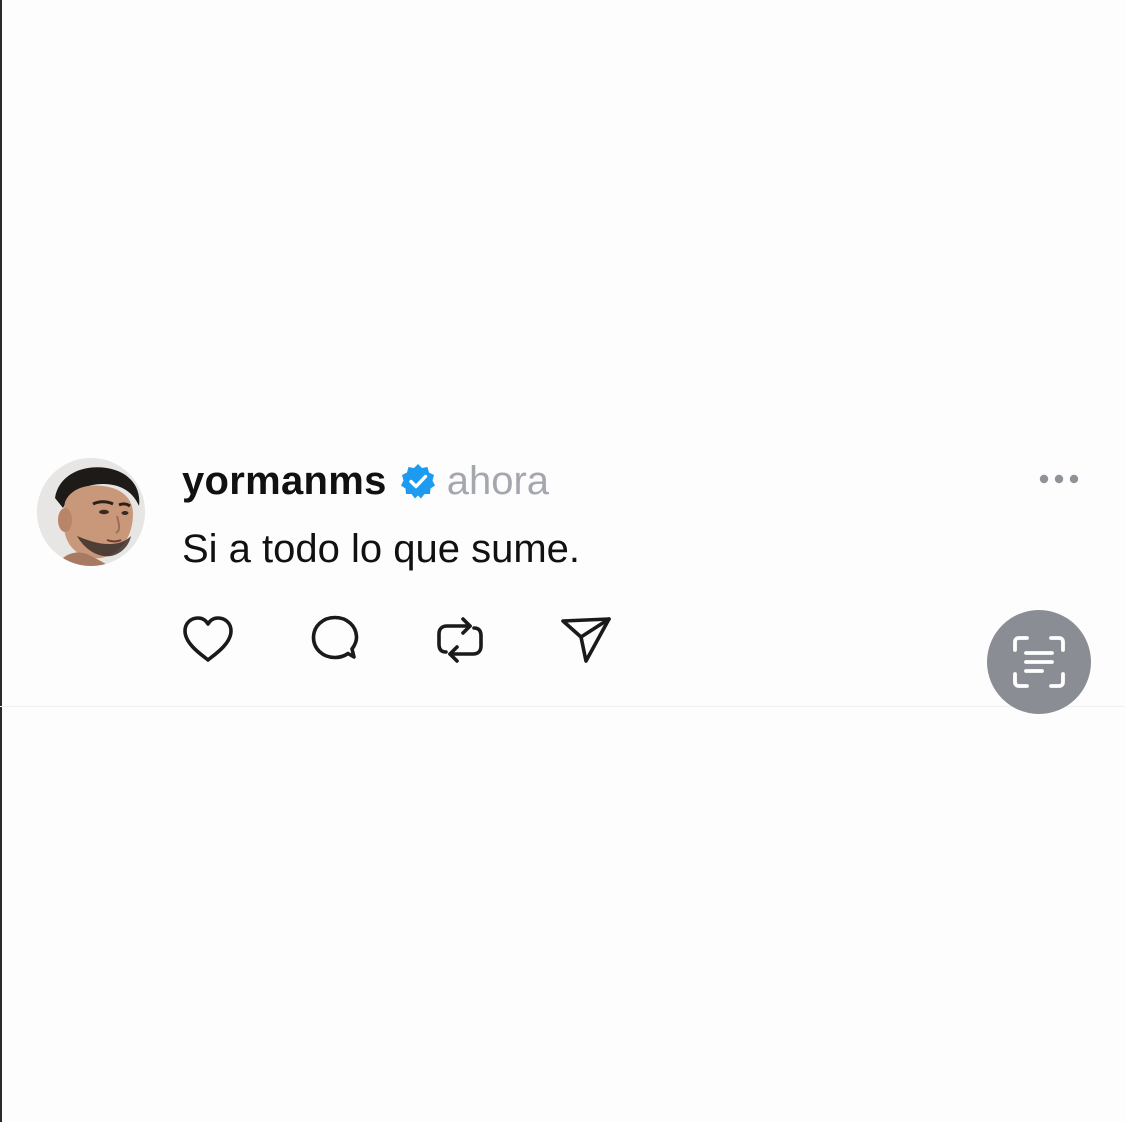 This screenshot has width=1125, height=1122. I want to click on post-actions-bar, so click(562, 640).